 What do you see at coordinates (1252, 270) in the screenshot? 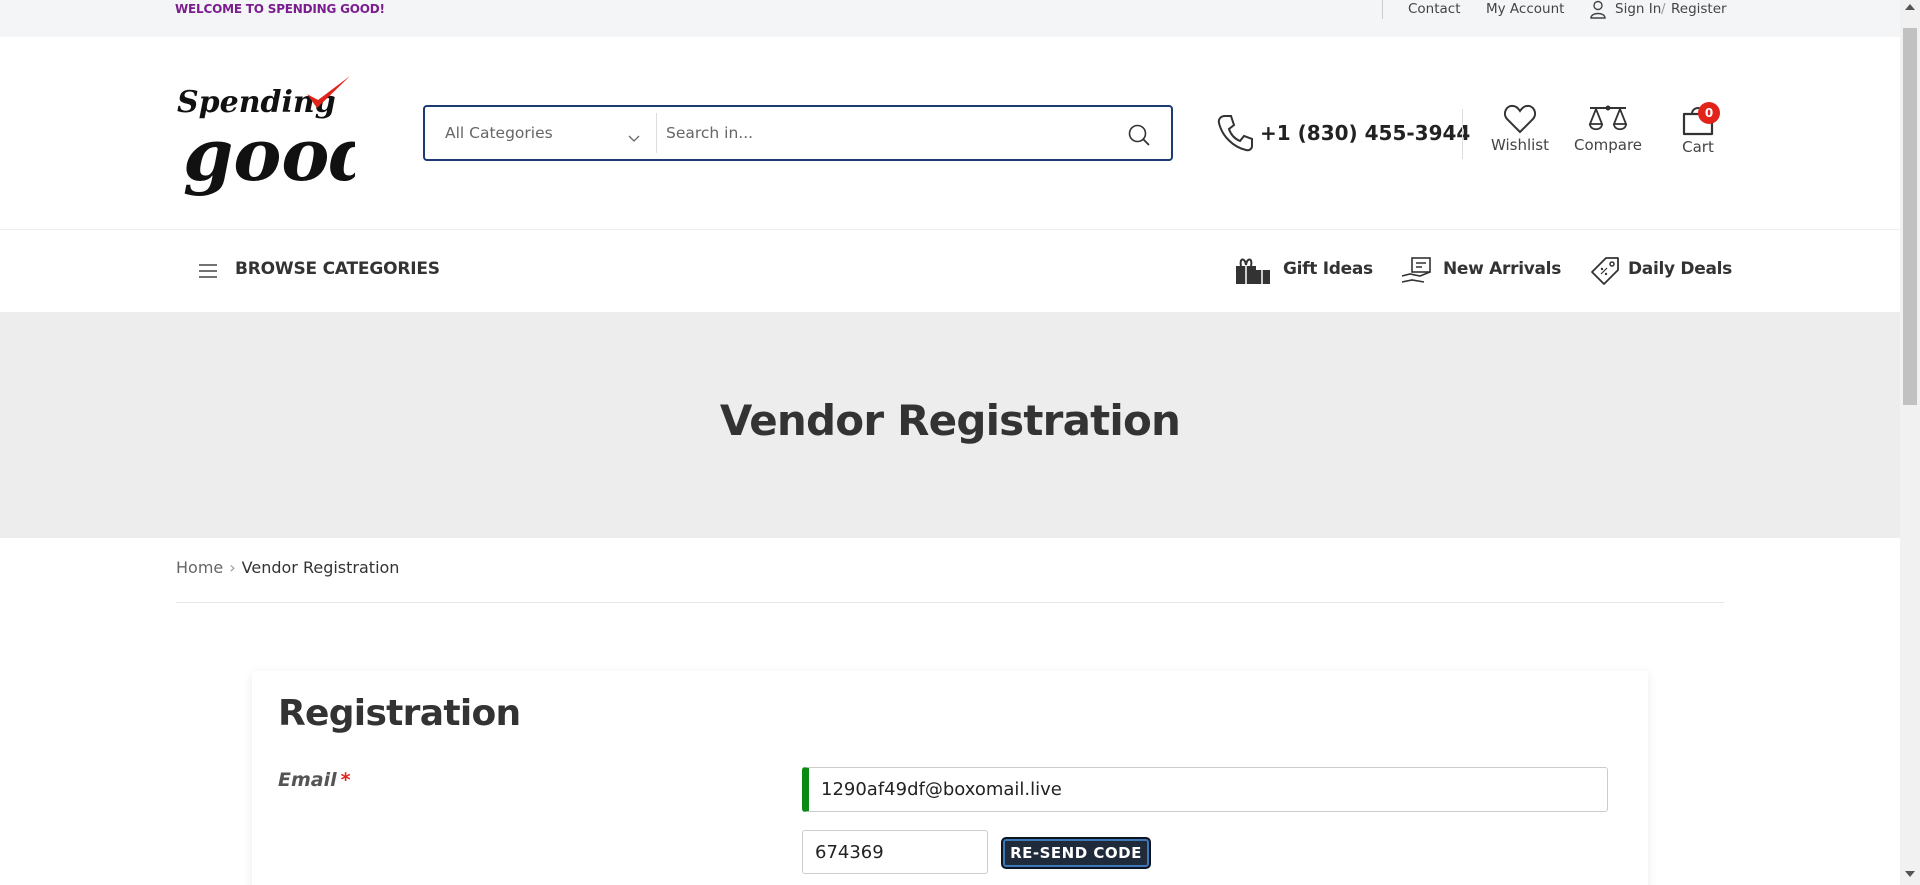
I see `gift-icon` at bounding box center [1252, 270].